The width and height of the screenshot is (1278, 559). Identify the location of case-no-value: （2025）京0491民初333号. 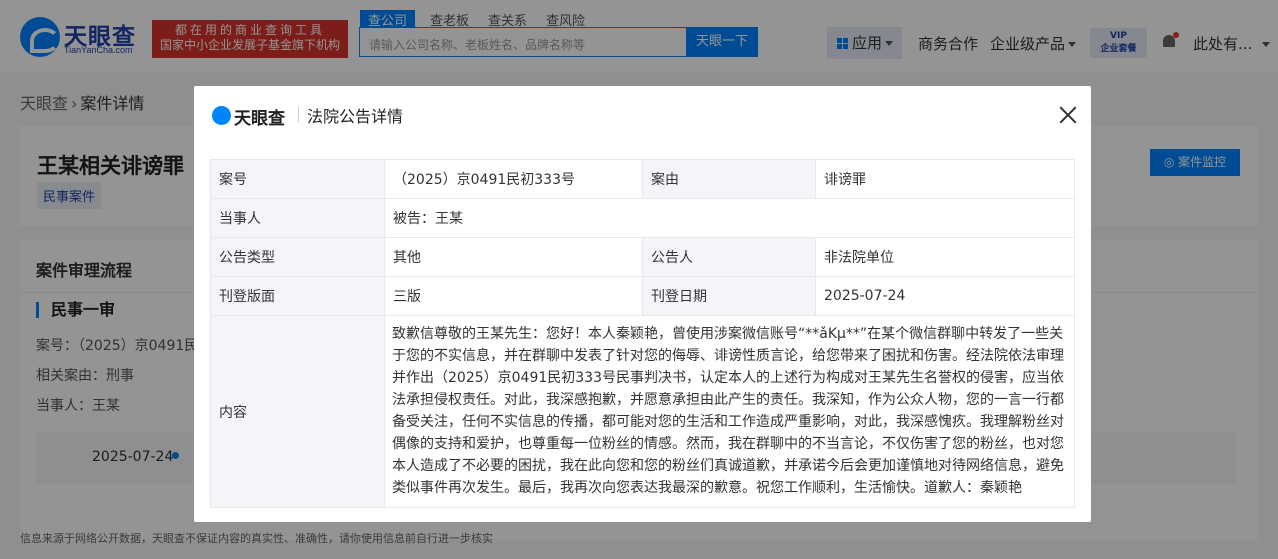
(513, 179).